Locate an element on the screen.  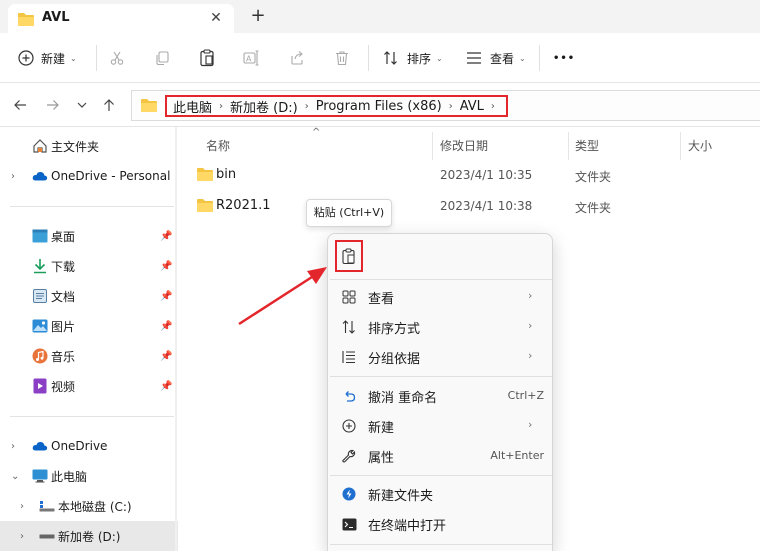
computer-icon is located at coordinates (40, 476).